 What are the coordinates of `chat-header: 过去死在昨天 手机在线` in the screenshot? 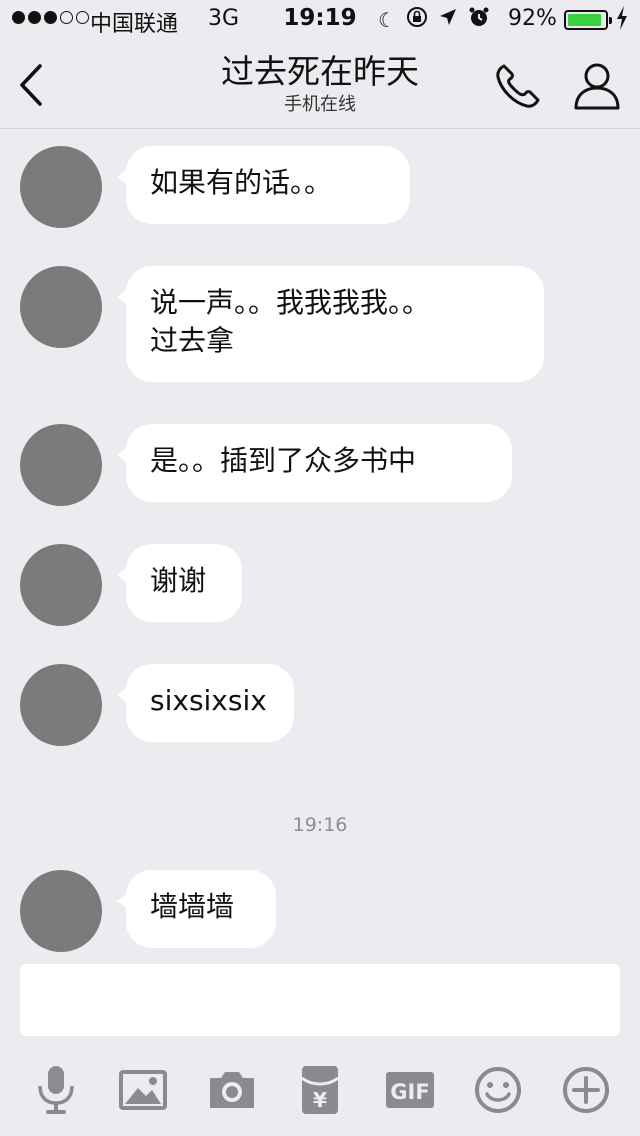 It's located at (320, 84).